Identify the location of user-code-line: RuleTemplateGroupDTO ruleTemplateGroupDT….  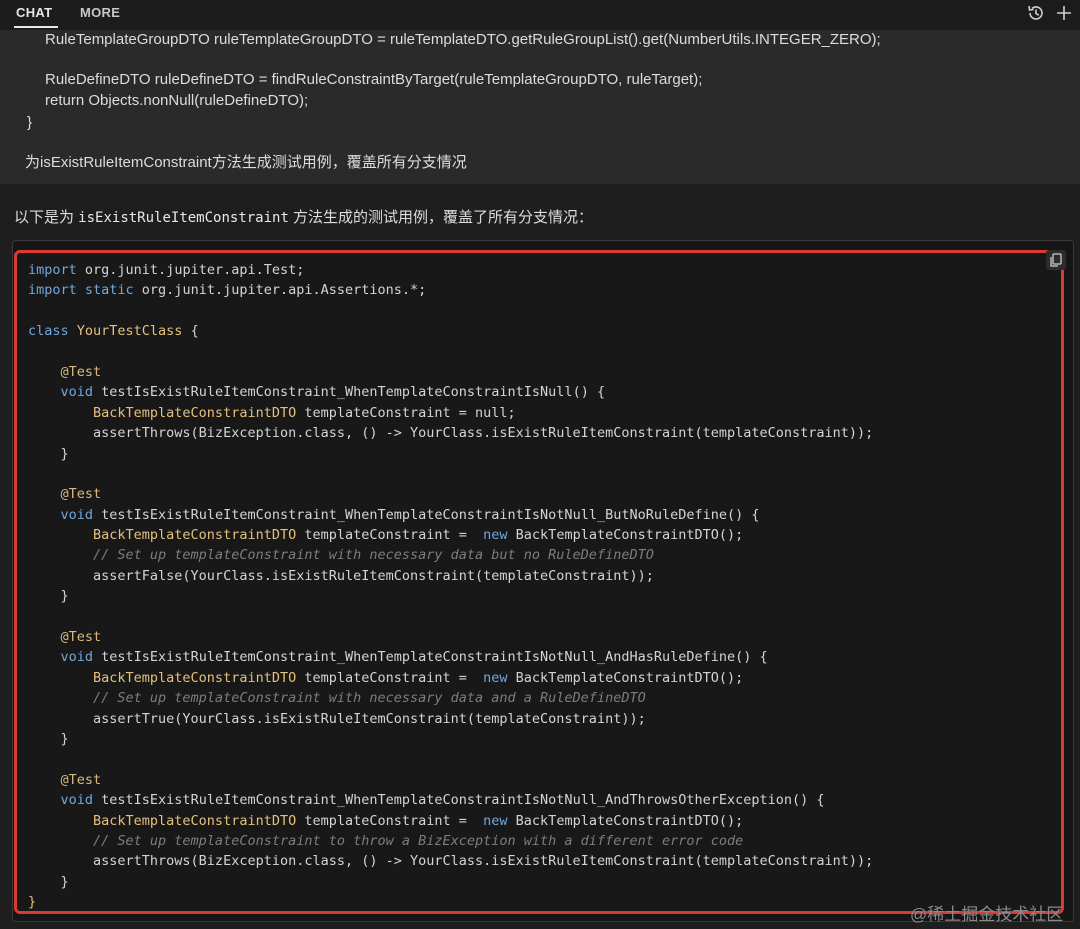
(463, 39).